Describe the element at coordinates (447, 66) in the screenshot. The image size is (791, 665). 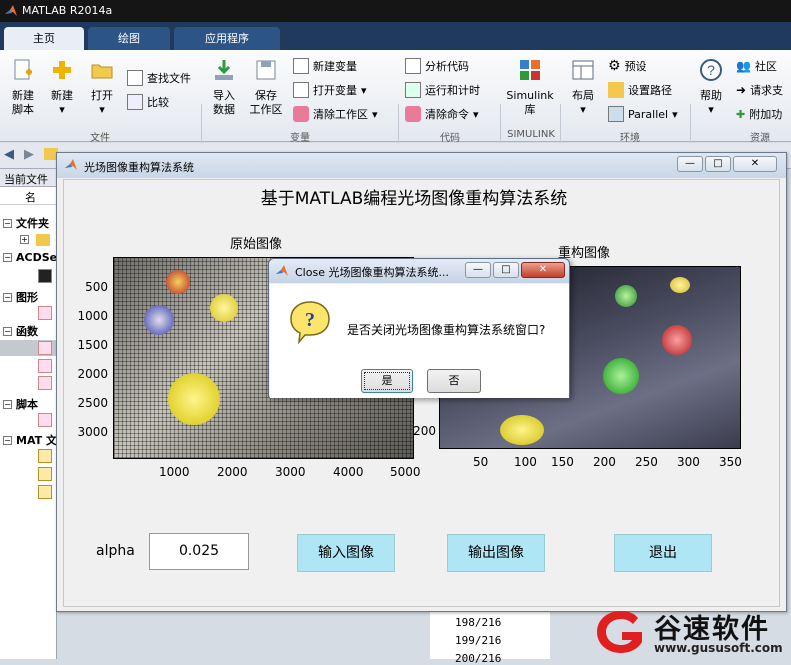
I see `analyze-code-label: 分析代码` at that location.